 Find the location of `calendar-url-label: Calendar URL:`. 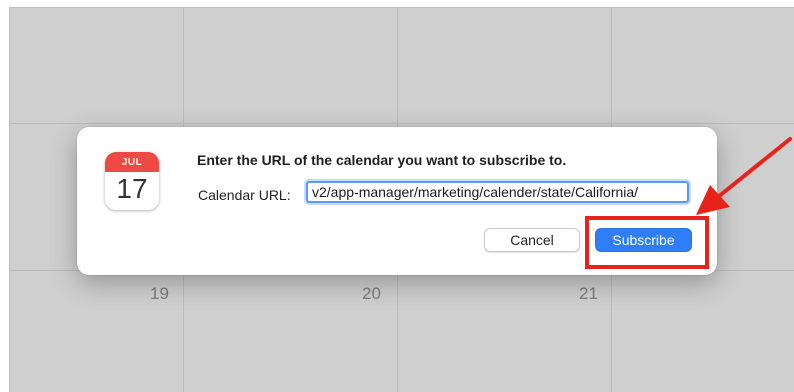

calendar-url-label: Calendar URL: is located at coordinates (244, 195).